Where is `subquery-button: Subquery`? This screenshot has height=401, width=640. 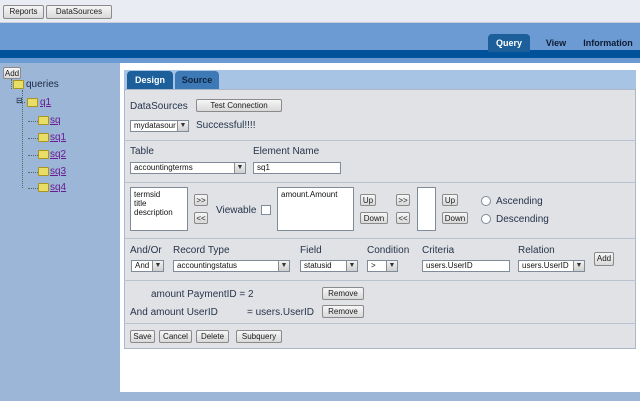
subquery-button: Subquery is located at coordinates (259, 336).